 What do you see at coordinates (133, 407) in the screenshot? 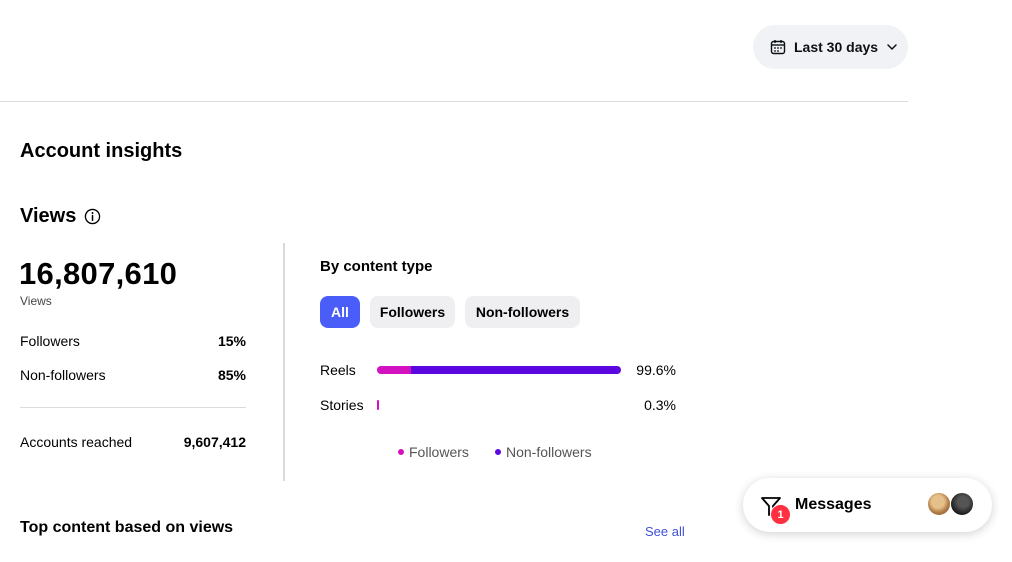
I see `stats-divider` at bounding box center [133, 407].